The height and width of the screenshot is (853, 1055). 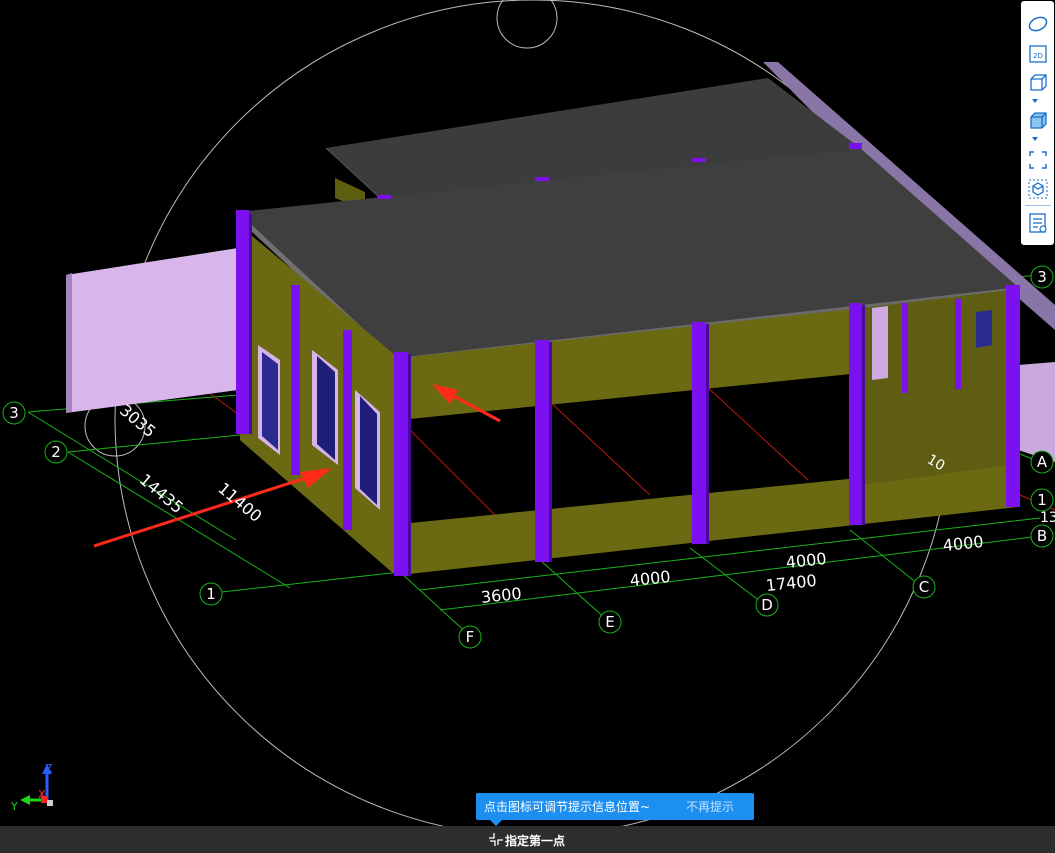 I want to click on axis-label-col-c: C, so click(x=924, y=587).